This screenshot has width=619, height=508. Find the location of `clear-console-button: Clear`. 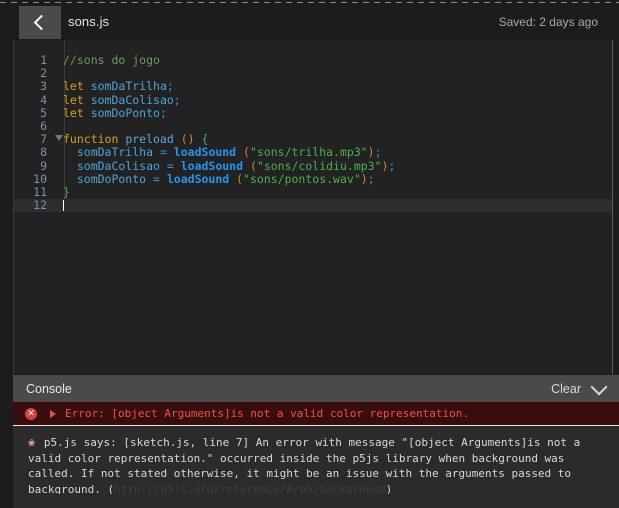

clear-console-button: Clear is located at coordinates (566, 389).